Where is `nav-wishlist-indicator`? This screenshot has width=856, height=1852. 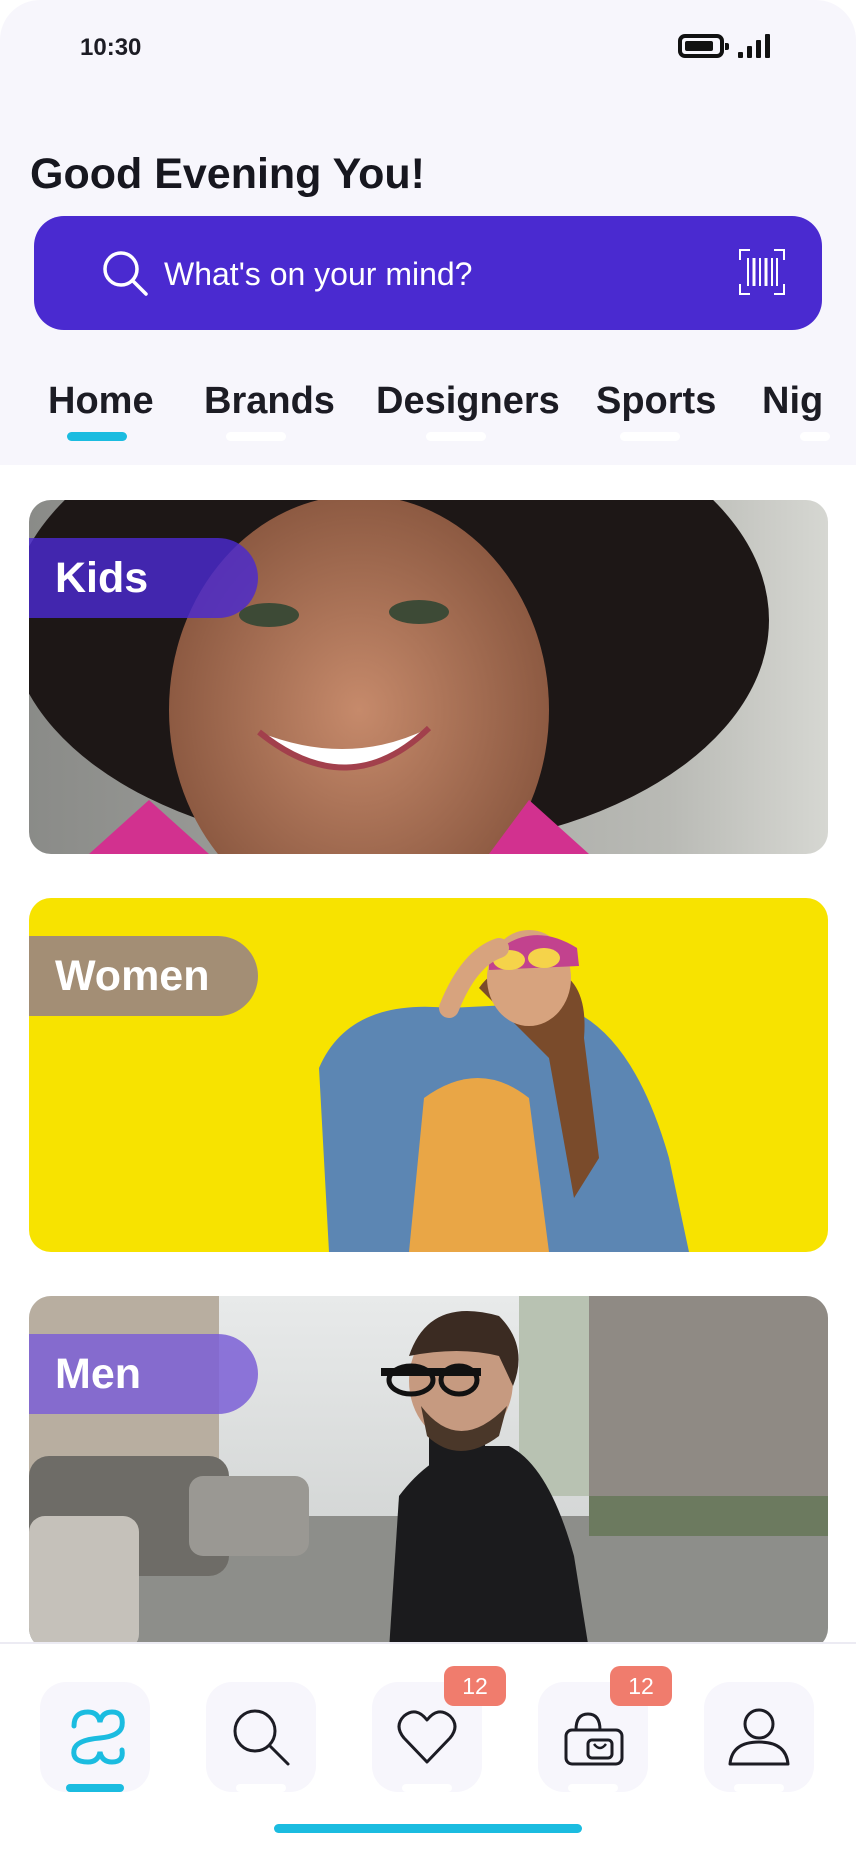
nav-wishlist-indicator is located at coordinates (427, 1788).